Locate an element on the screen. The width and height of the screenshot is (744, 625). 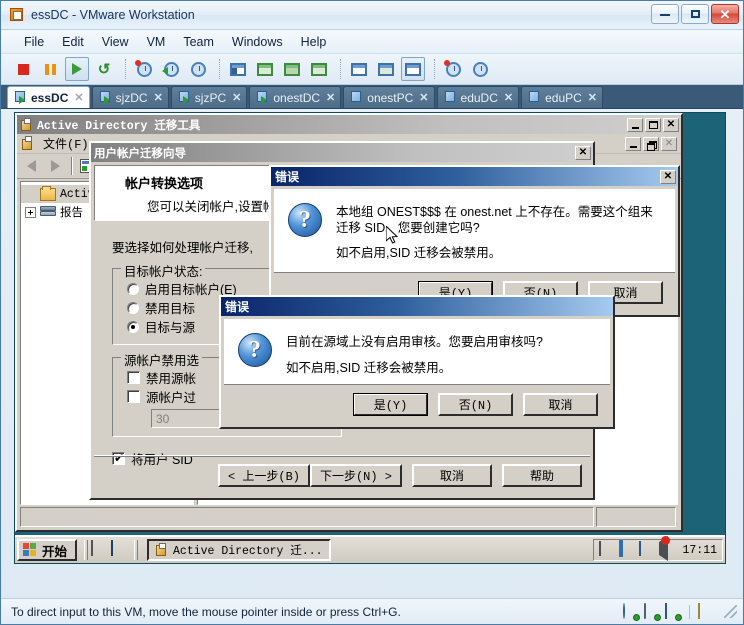
mmc-close-button: ✕ is located at coordinates (671, 124).